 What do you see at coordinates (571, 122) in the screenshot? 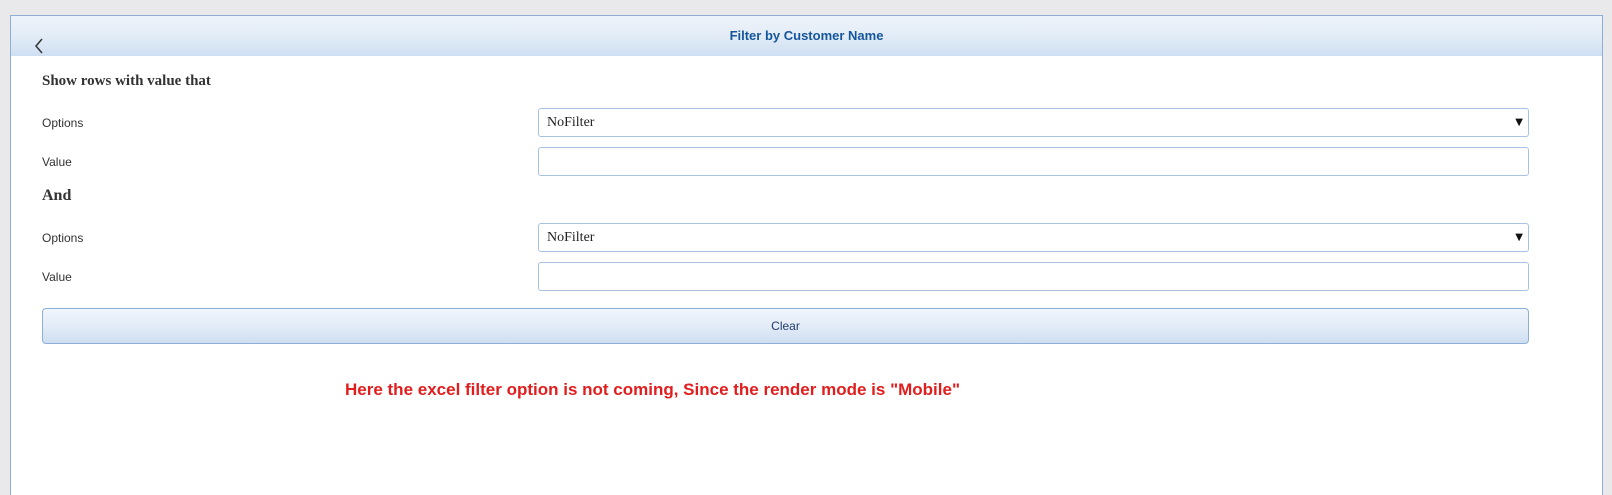
I see `options-select-1-value: NoFilter` at bounding box center [571, 122].